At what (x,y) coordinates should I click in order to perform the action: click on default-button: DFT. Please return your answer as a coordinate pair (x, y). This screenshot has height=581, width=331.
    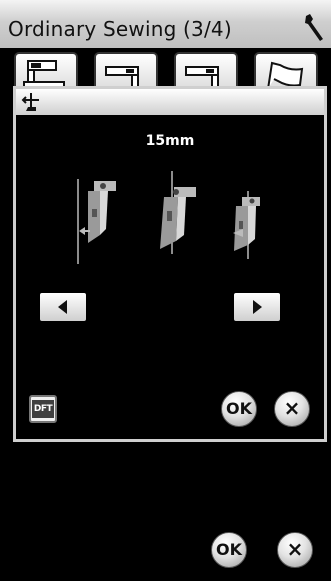
    Looking at the image, I should click on (43, 409).